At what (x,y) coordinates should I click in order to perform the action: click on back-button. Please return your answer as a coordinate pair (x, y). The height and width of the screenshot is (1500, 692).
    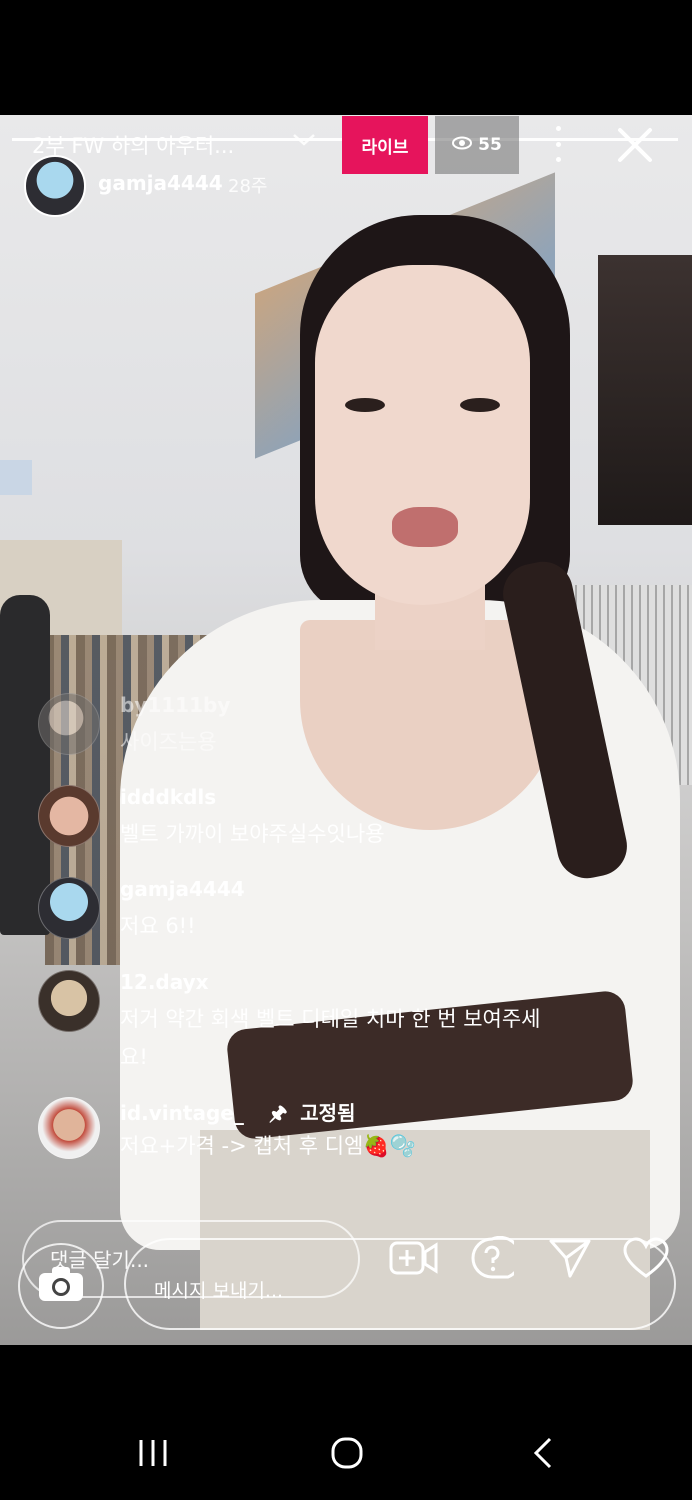
    Looking at the image, I should click on (543, 1455).